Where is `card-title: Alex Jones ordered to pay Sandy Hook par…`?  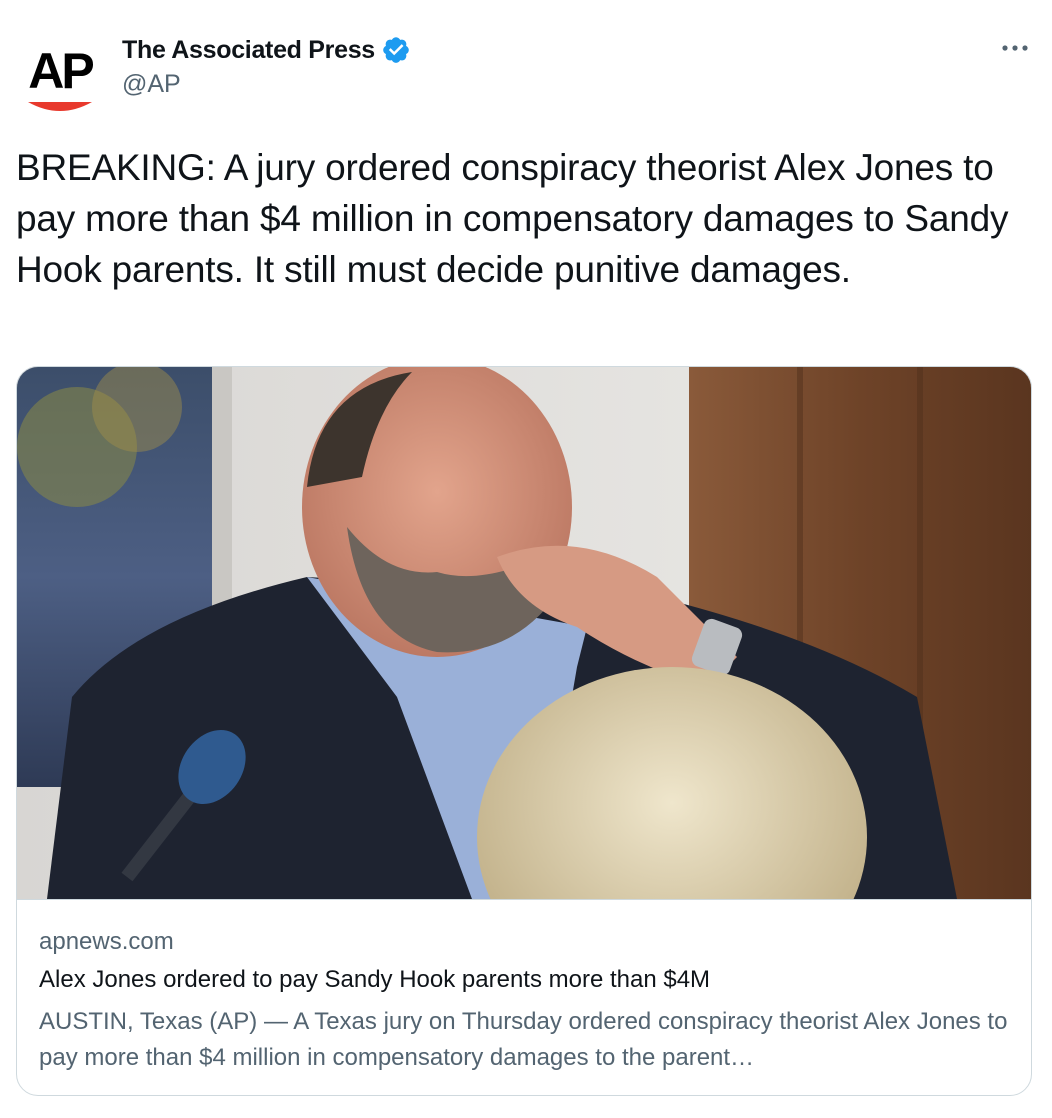
card-title: Alex Jones ordered to pay Sandy Hook par… is located at coordinates (374, 980).